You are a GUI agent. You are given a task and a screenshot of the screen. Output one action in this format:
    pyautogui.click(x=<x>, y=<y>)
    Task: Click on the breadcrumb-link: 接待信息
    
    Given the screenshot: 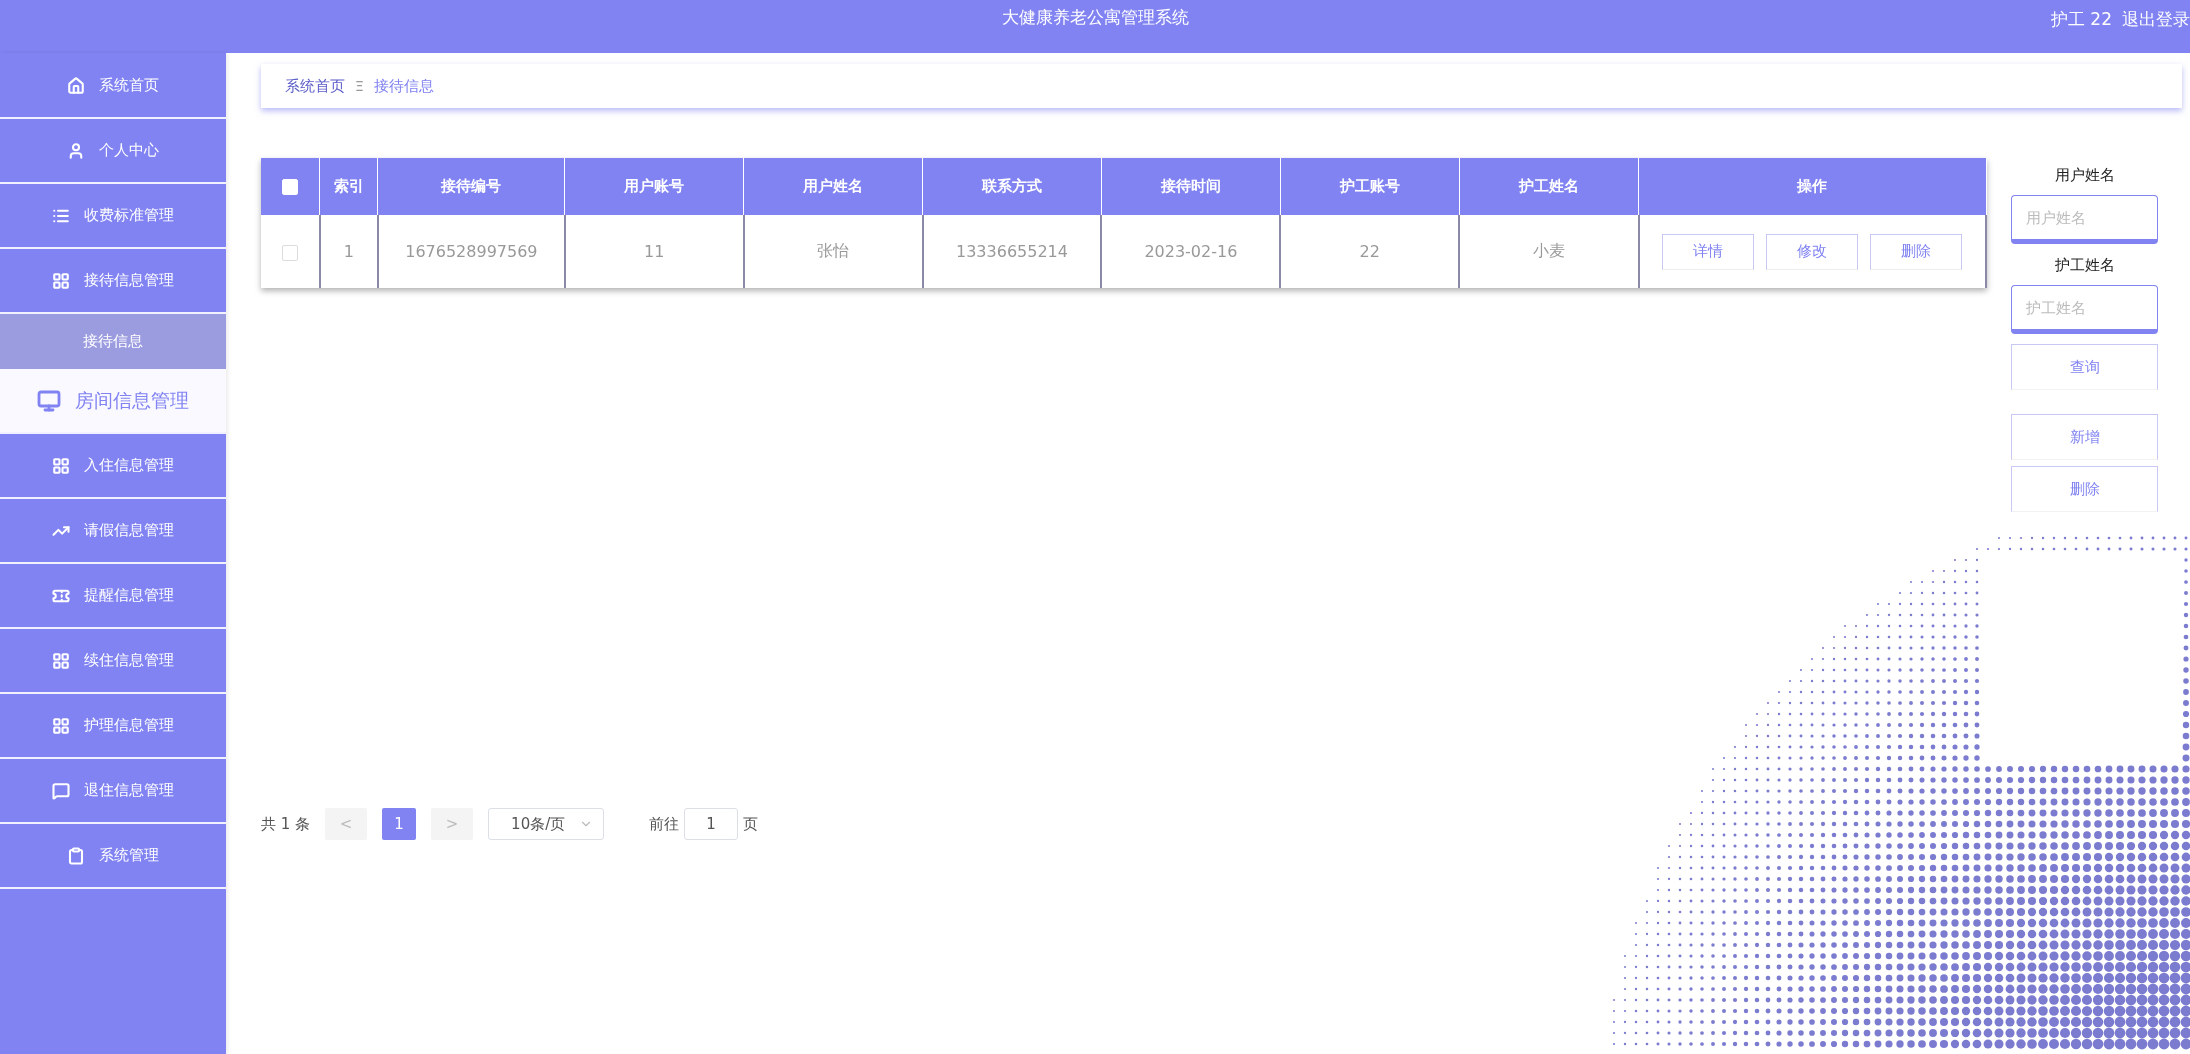 What is the action you would take?
    pyautogui.click(x=403, y=86)
    